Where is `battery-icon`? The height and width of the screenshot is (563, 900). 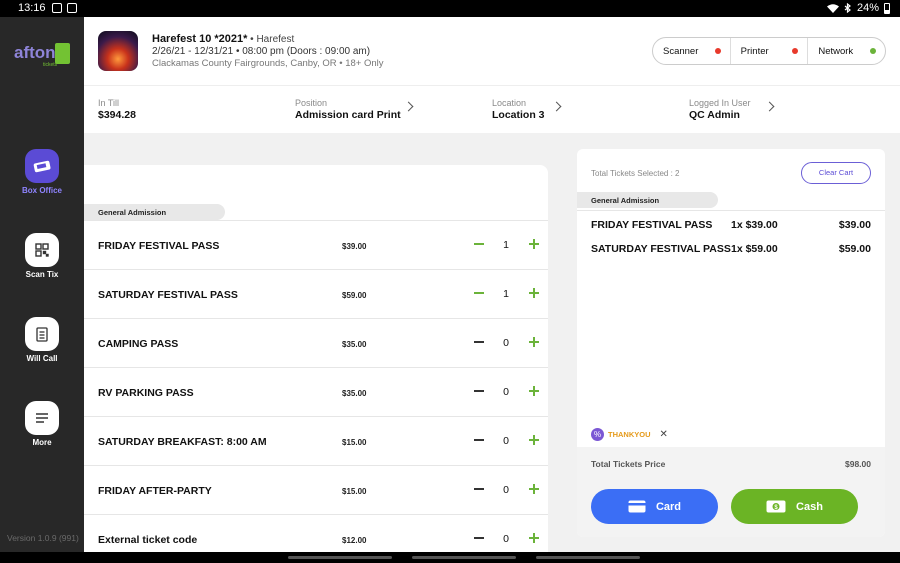 battery-icon is located at coordinates (887, 8).